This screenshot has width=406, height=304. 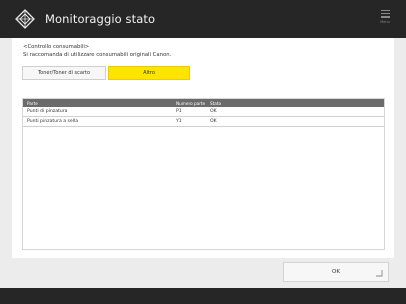 I want to click on consumables-tabs: Toner/Toner di scarto Altro, so click(x=106, y=73).